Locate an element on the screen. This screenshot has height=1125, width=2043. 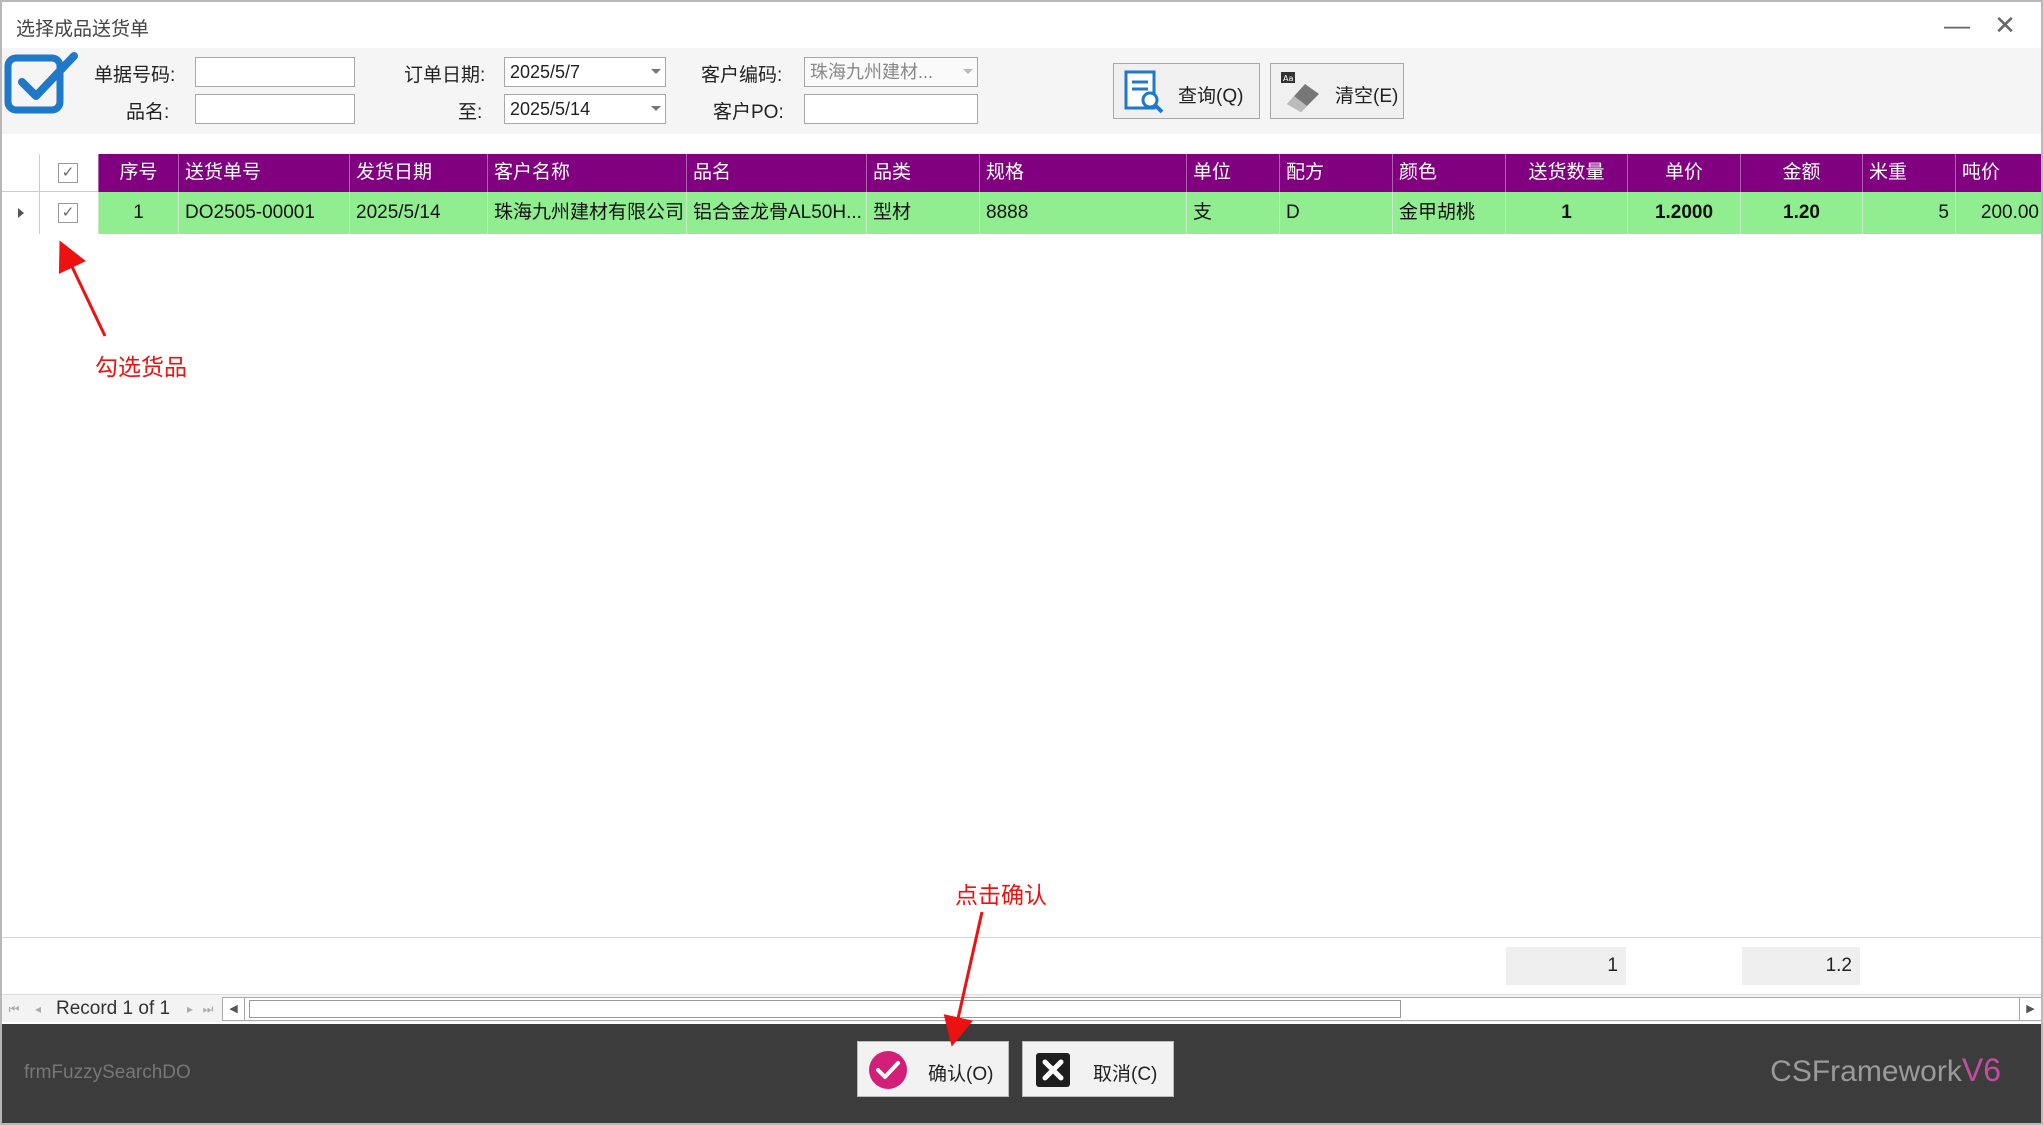
cell-seq: 1 is located at coordinates (138, 213).